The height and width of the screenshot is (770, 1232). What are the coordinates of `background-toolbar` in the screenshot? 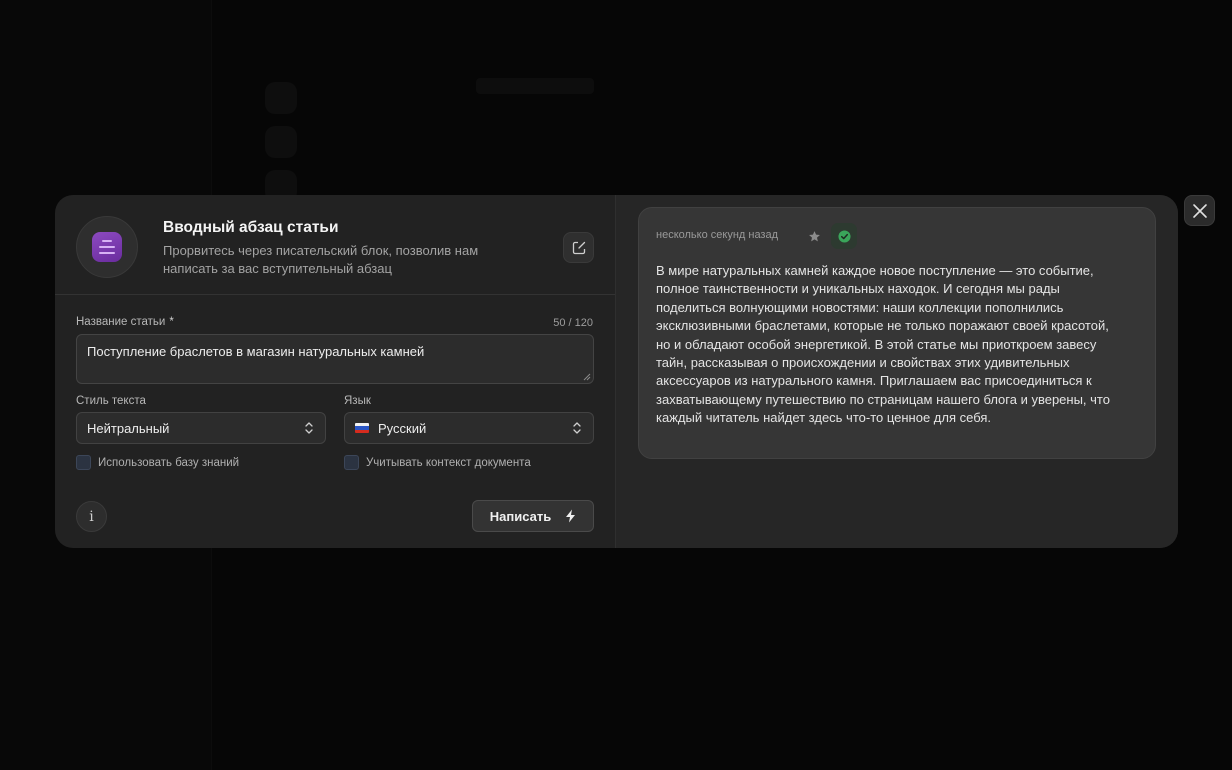 It's located at (281, 136).